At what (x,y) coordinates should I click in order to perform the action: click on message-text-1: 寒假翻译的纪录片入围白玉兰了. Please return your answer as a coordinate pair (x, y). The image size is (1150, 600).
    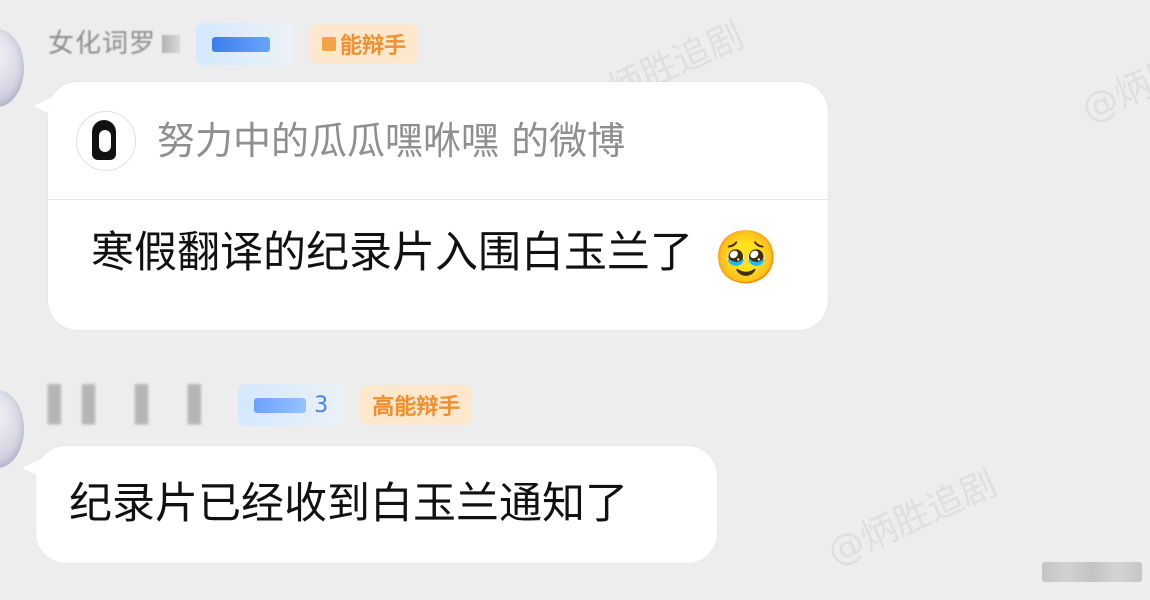
    Looking at the image, I should click on (392, 253).